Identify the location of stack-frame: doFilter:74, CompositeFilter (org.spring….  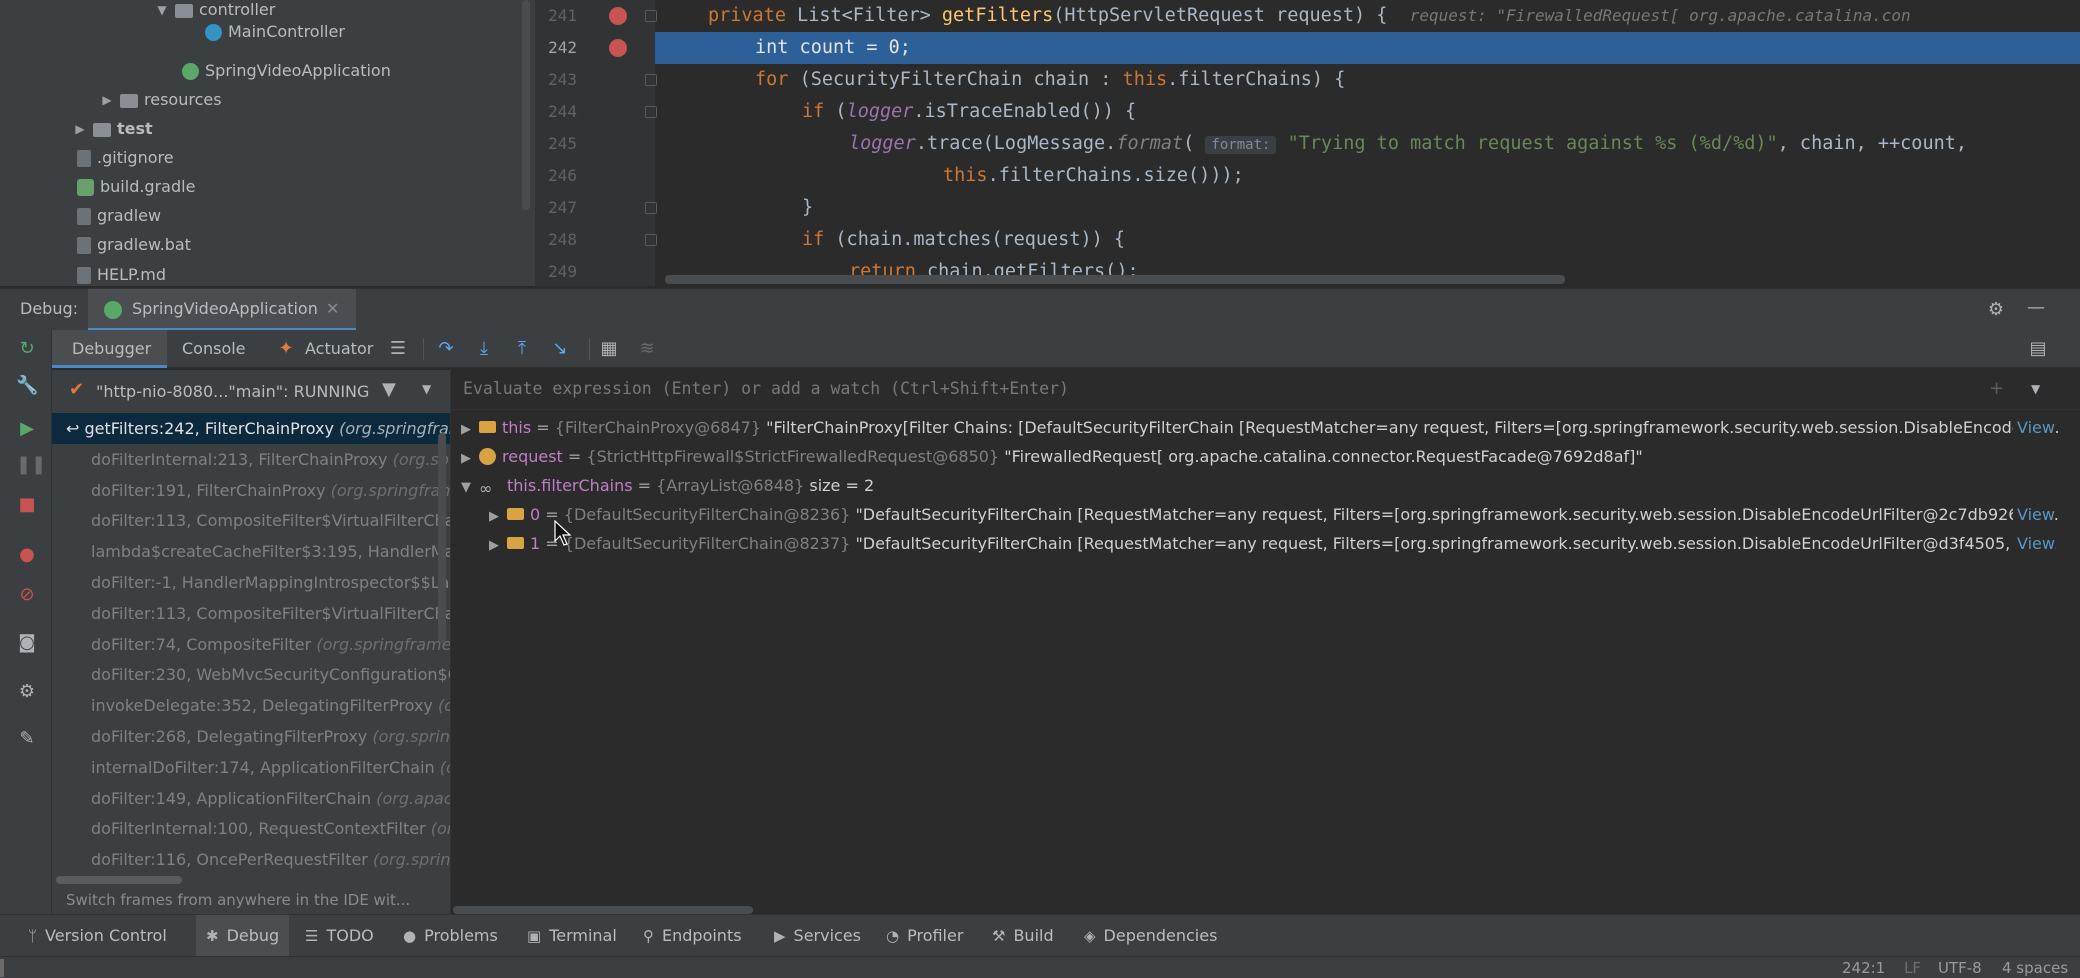
(251, 644).